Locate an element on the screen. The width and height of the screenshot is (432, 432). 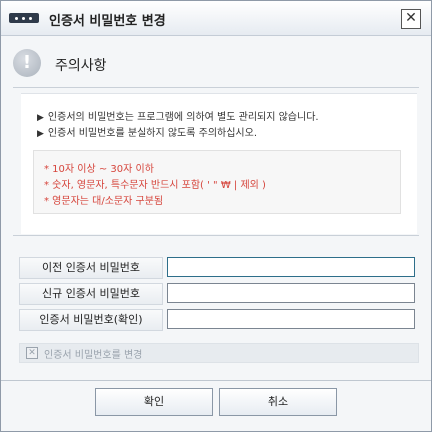
old-password-label: 이전 인증서 비밀번호 is located at coordinates (91, 268).